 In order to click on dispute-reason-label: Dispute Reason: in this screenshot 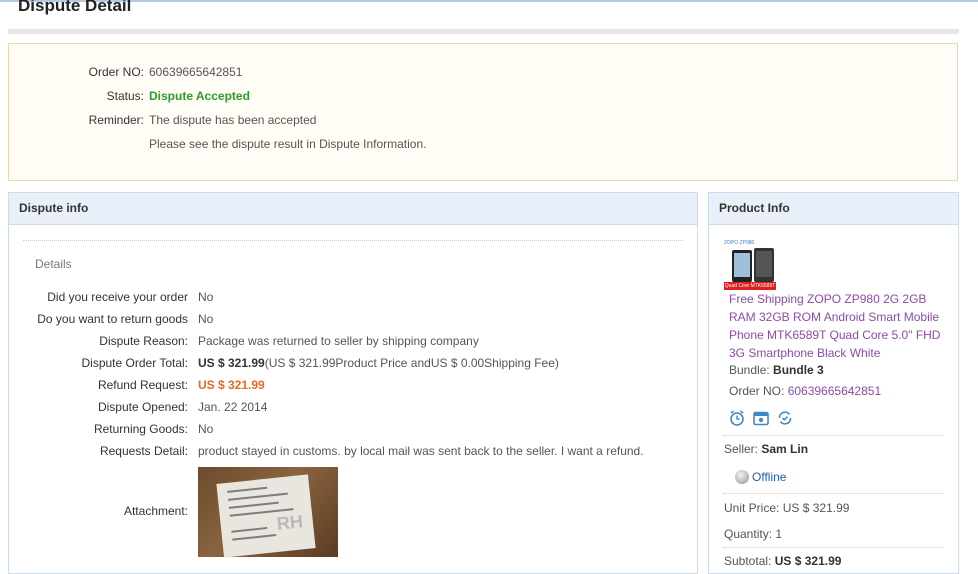, I will do `click(143, 341)`.